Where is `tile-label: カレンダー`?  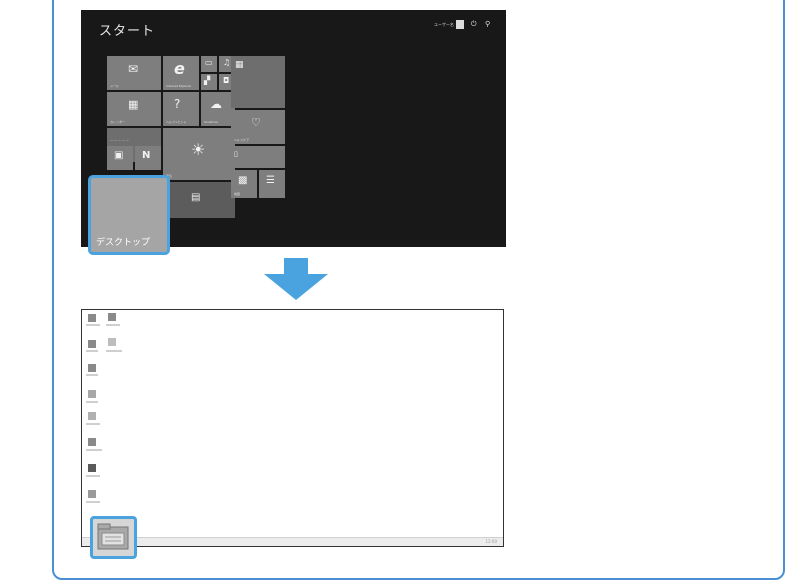
tile-label: カレンダー is located at coordinates (118, 122).